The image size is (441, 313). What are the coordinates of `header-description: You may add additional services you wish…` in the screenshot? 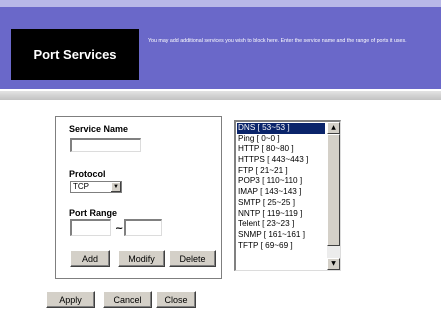 It's located at (277, 41).